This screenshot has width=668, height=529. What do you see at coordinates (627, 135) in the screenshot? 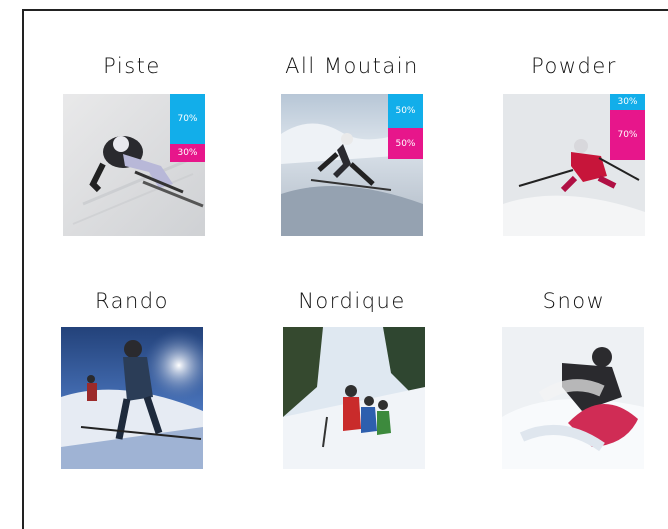
I see `share-badge-powder-pink: 70%` at bounding box center [627, 135].